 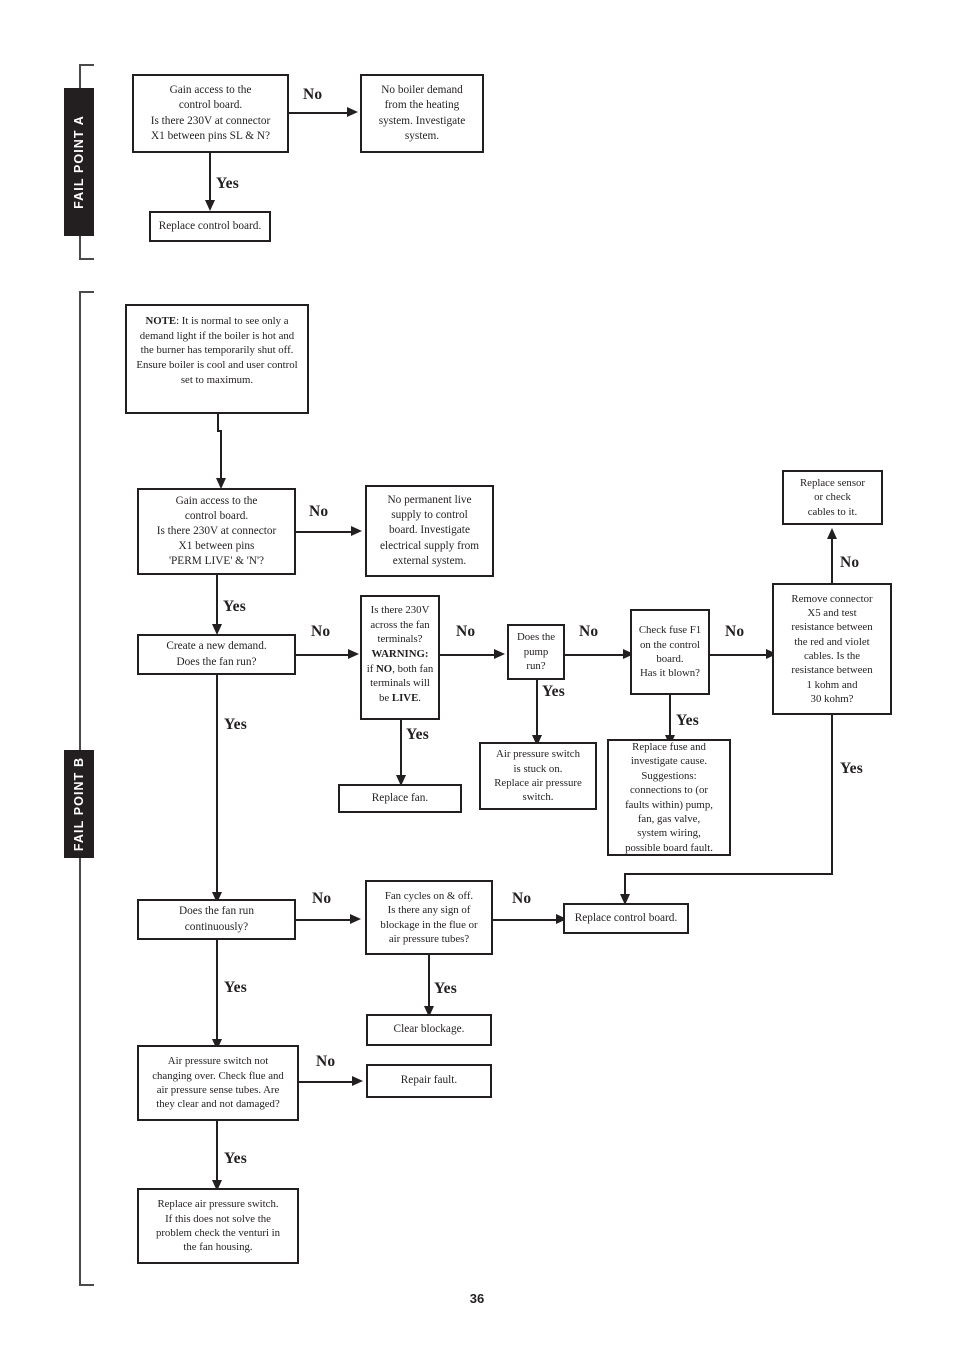 I want to click on edge-b-x5-yes-v2, so click(x=625, y=884).